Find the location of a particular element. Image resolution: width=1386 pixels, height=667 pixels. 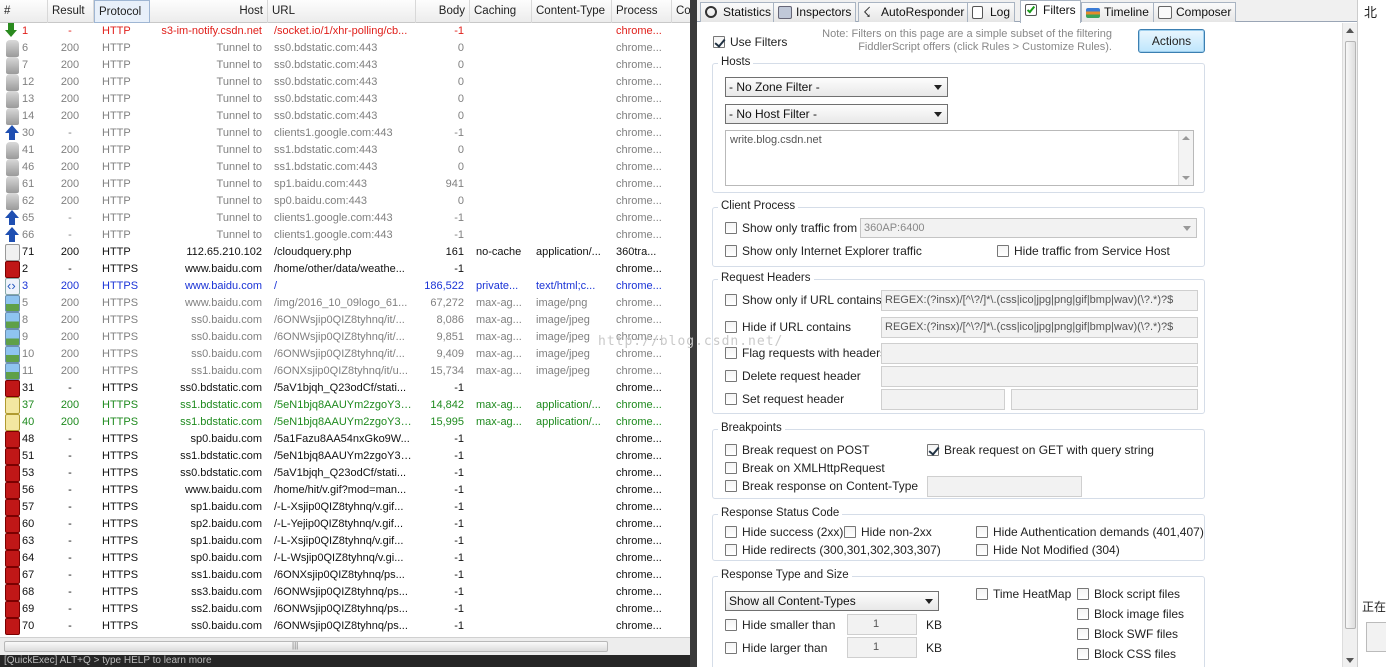

filters-vscrollbar is located at coordinates (1349, 345).